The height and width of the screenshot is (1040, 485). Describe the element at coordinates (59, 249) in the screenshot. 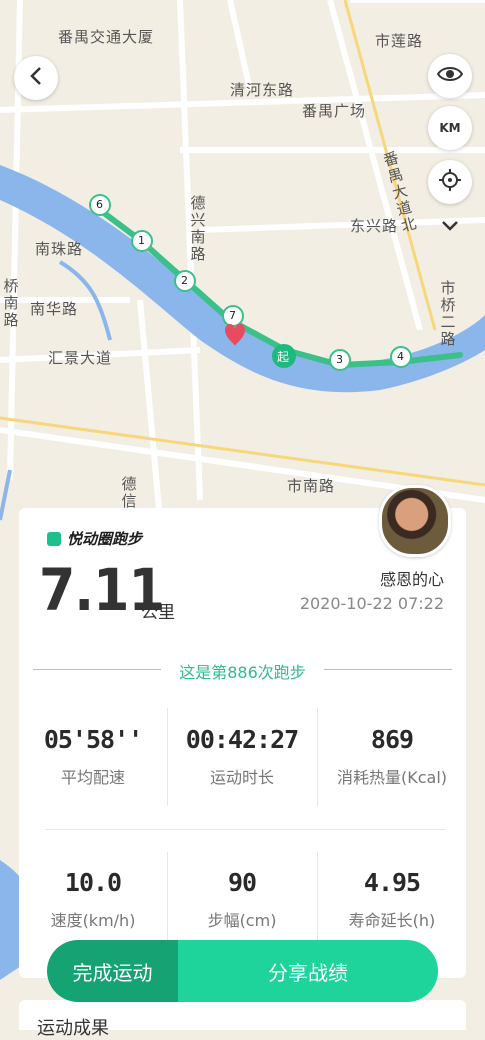

I see `map-label-road: 南珠路` at that location.